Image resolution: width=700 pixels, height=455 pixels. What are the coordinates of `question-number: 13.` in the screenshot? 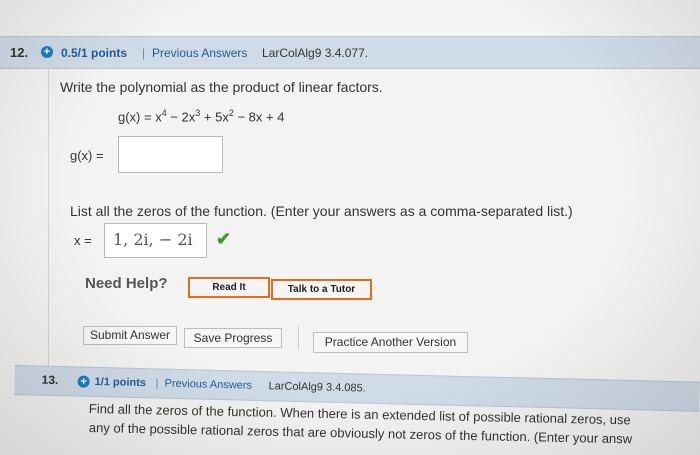 It's located at (50, 380).